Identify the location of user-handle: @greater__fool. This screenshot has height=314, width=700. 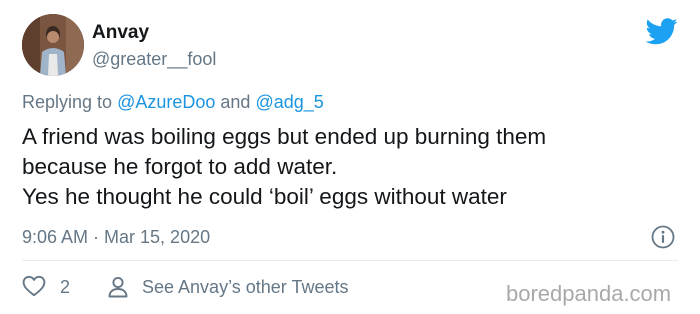
(154, 59).